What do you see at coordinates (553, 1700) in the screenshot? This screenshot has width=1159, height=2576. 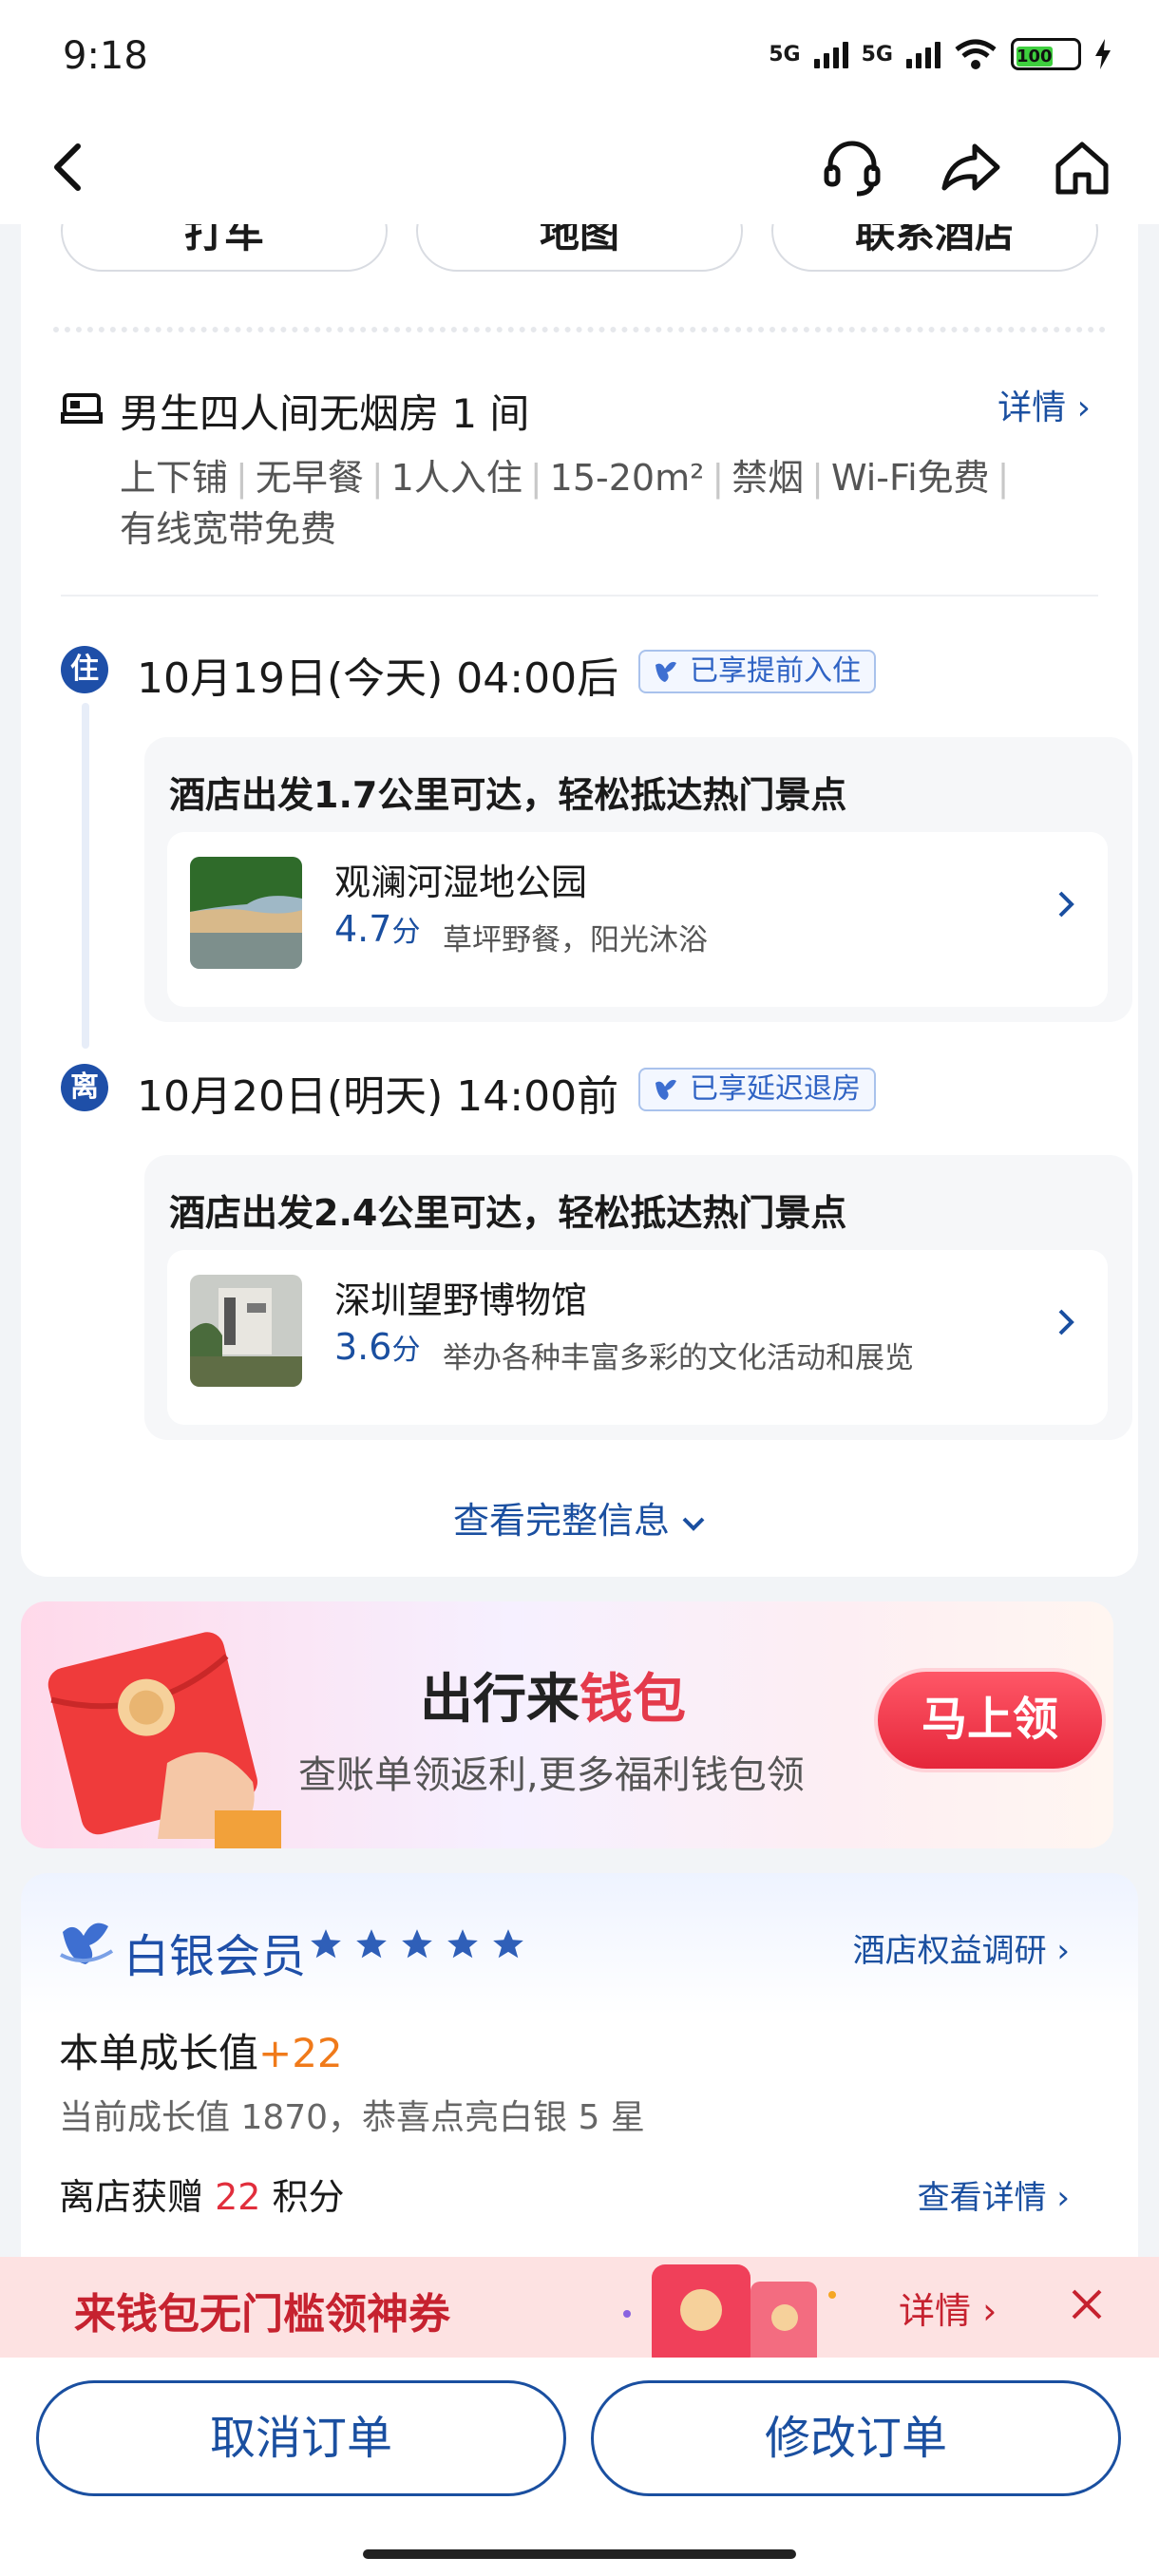 I see `promo-title: 出行来钱包` at bounding box center [553, 1700].